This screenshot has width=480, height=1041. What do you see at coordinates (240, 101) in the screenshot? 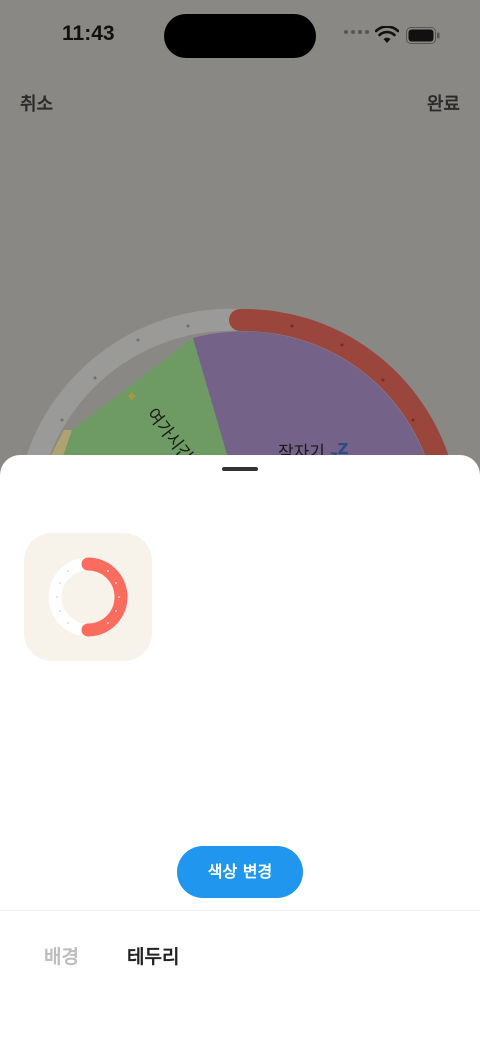
I see `top-navigation: 취소 완료` at bounding box center [240, 101].